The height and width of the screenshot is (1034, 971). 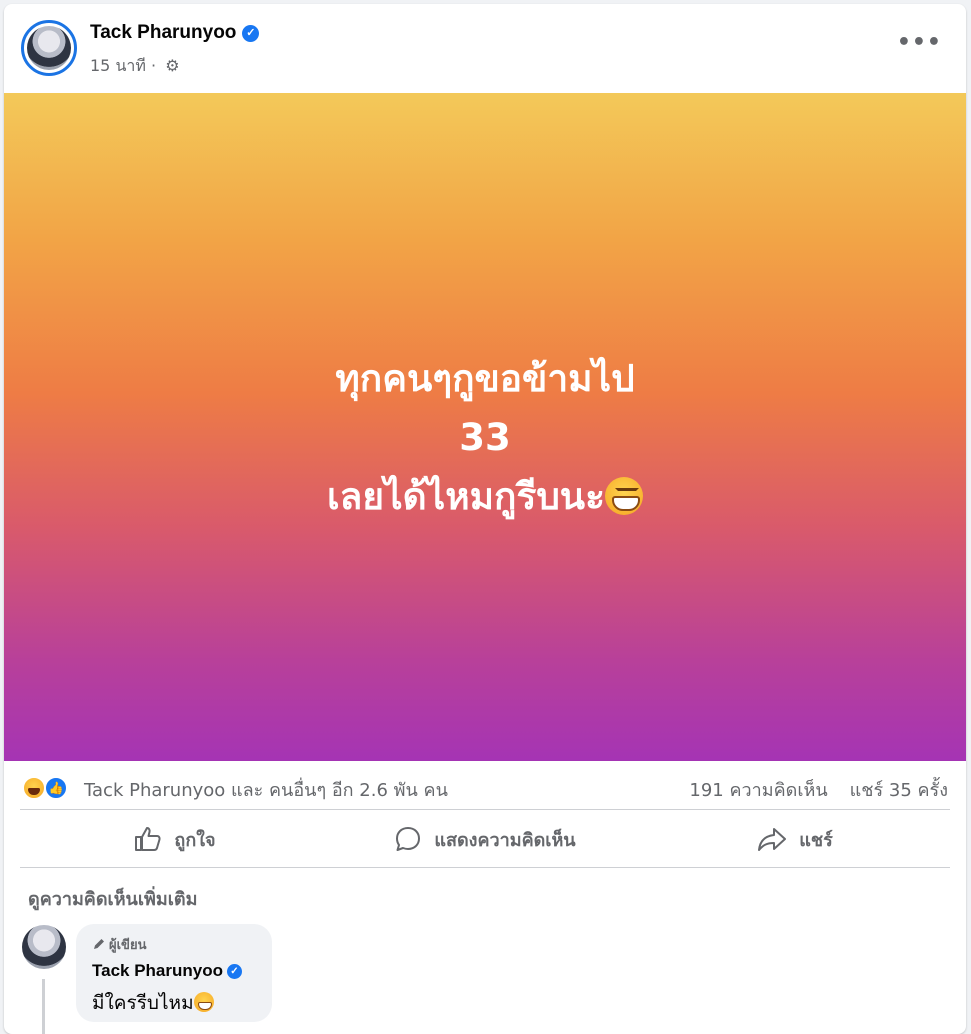 I want to click on commenter-name: Tack Pharunyoo, so click(x=157, y=970).